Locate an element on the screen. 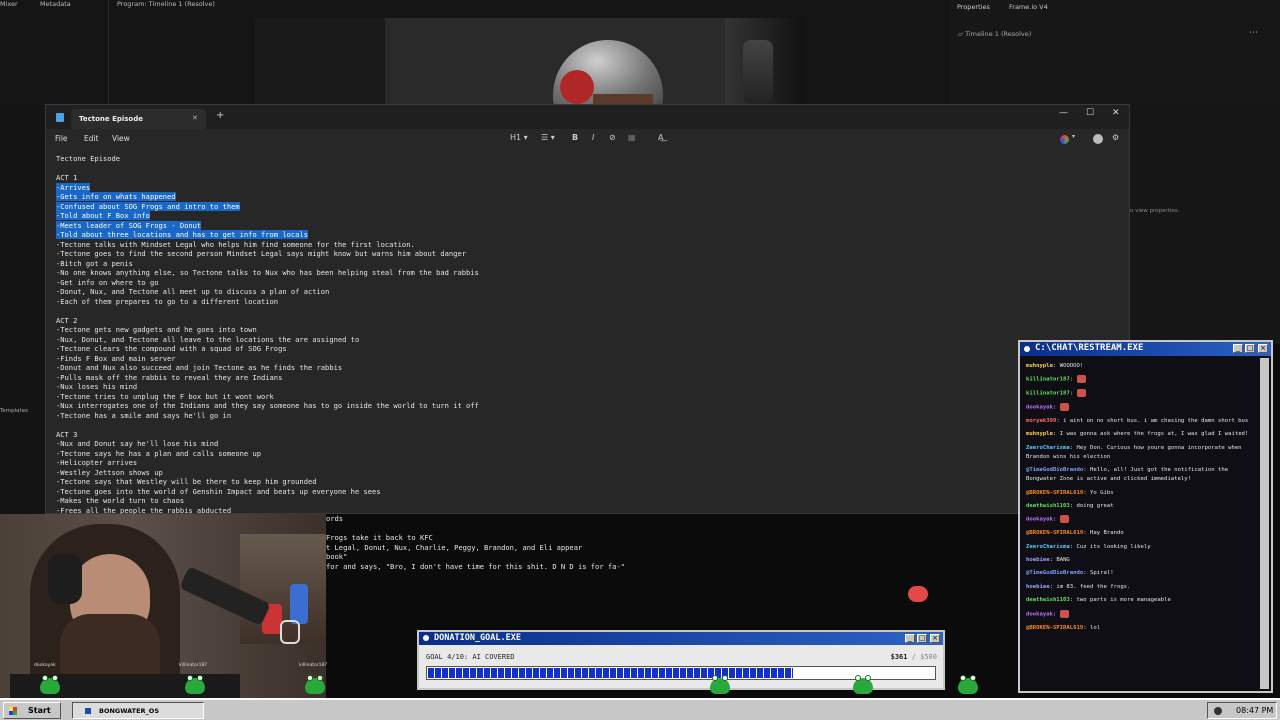 The image size is (1280, 720). resolve-tab-mixer: Mixer is located at coordinates (9, 5).